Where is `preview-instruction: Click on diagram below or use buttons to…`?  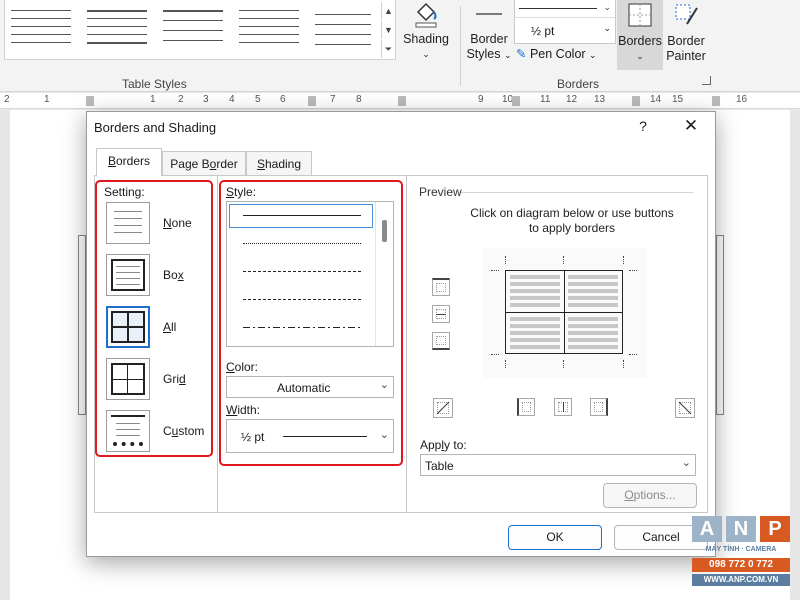
preview-instruction: Click on diagram below or use buttons to… is located at coordinates (572, 220).